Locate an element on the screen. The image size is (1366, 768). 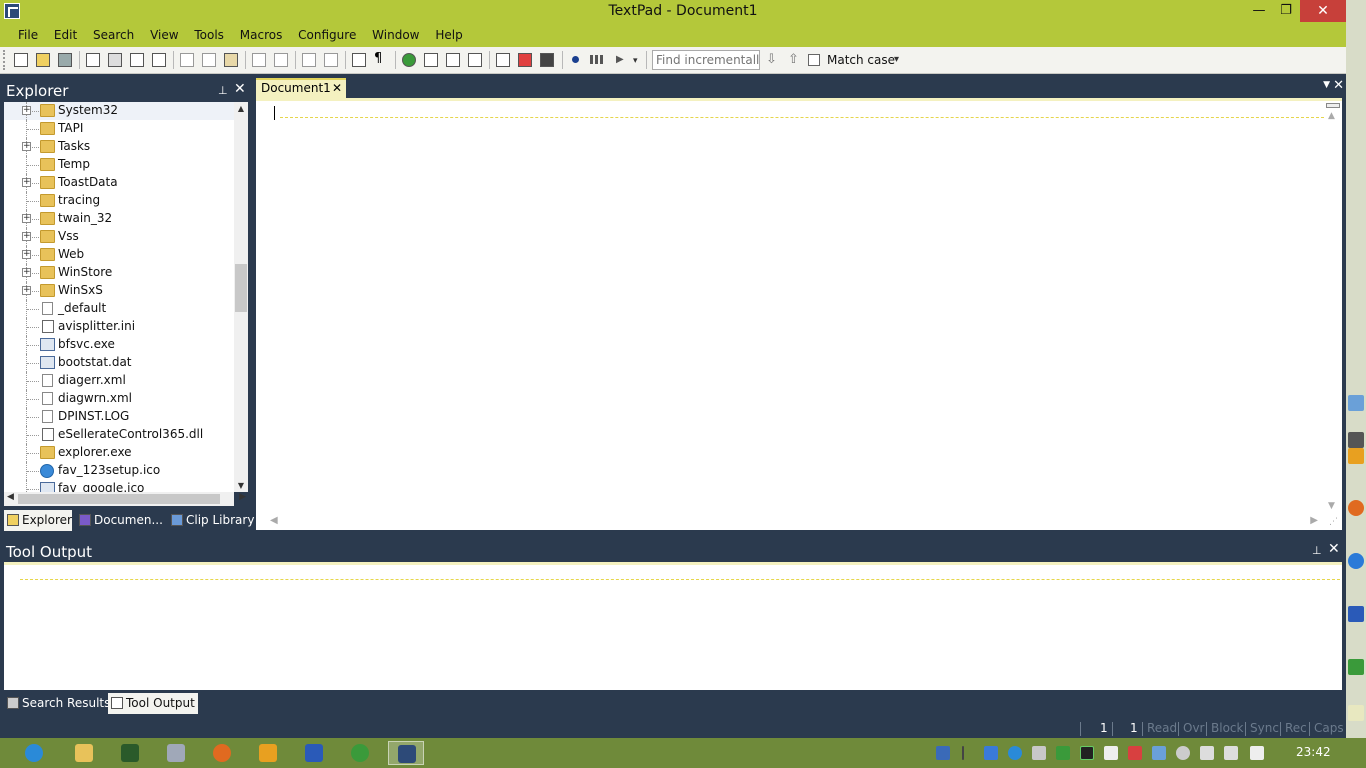
menu-help: Help is located at coordinates (448, 33).